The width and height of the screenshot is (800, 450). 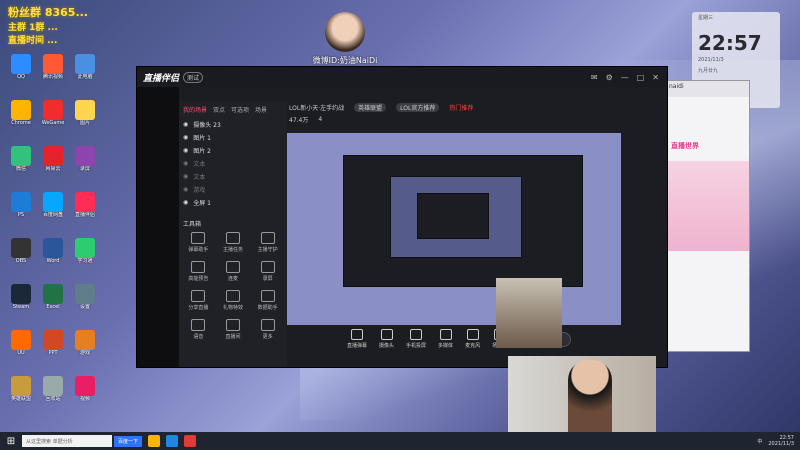 What do you see at coordinates (316, 107) in the screenshot?
I see `room-title: LOL新小天·左手约战` at bounding box center [316, 107].